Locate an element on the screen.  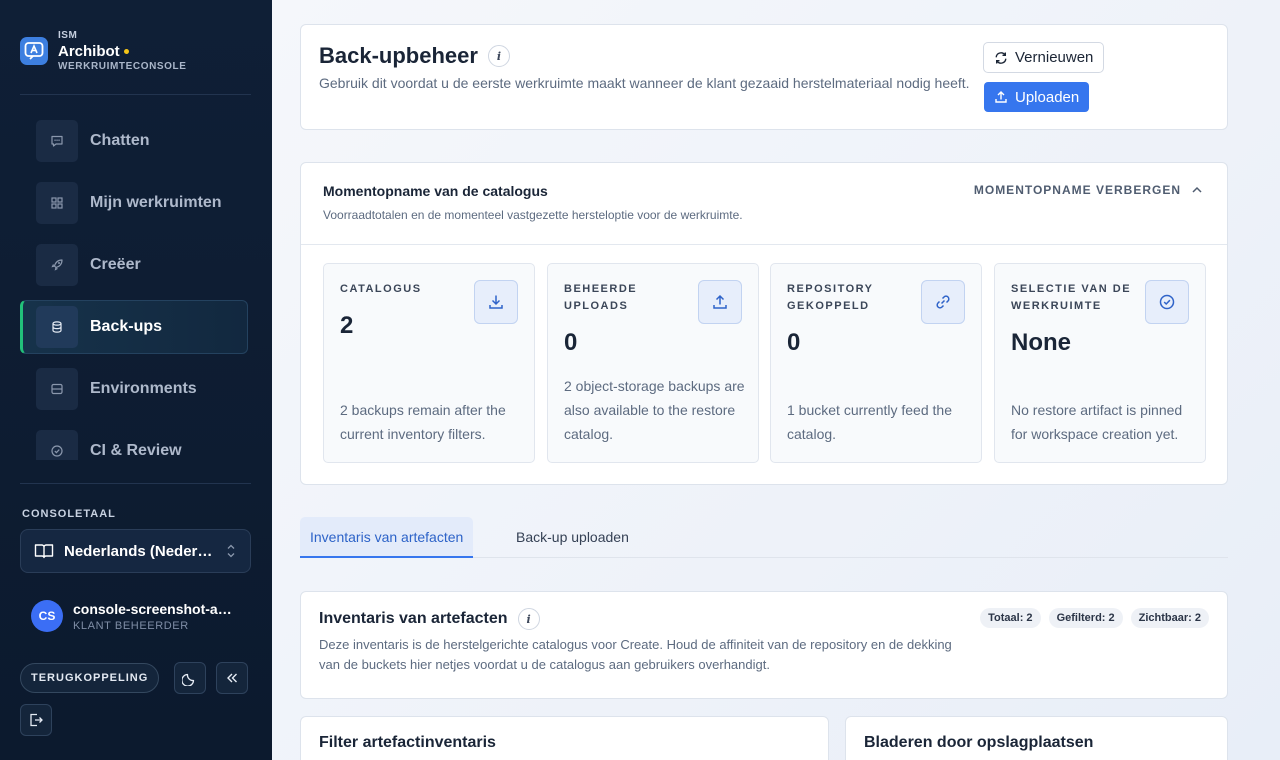
sidebar-item-label: Chatten is located at coordinates (120, 140).